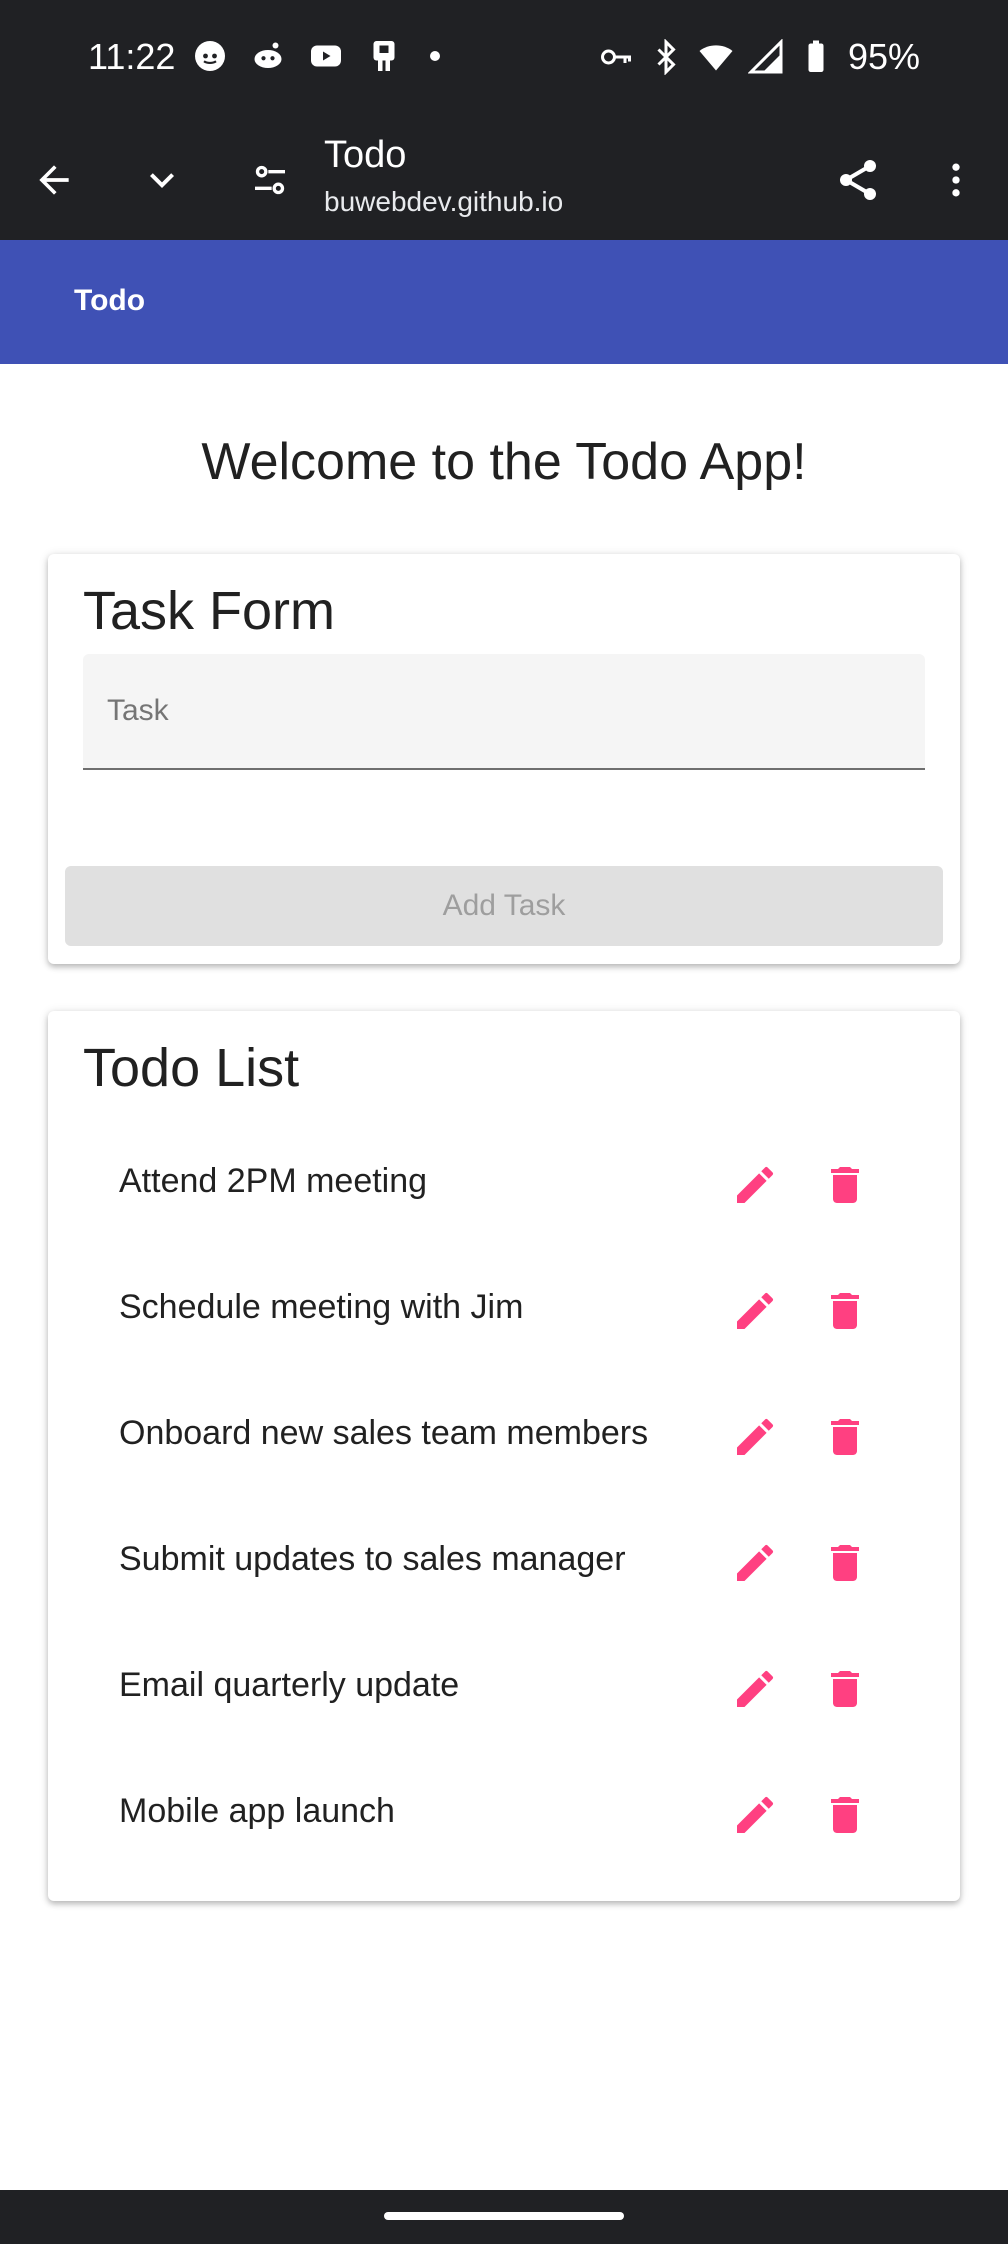 Image resolution: width=1008 pixels, height=2244 pixels. Describe the element at coordinates (209, 611) in the screenshot. I see `task-form-title: Task Form` at that location.